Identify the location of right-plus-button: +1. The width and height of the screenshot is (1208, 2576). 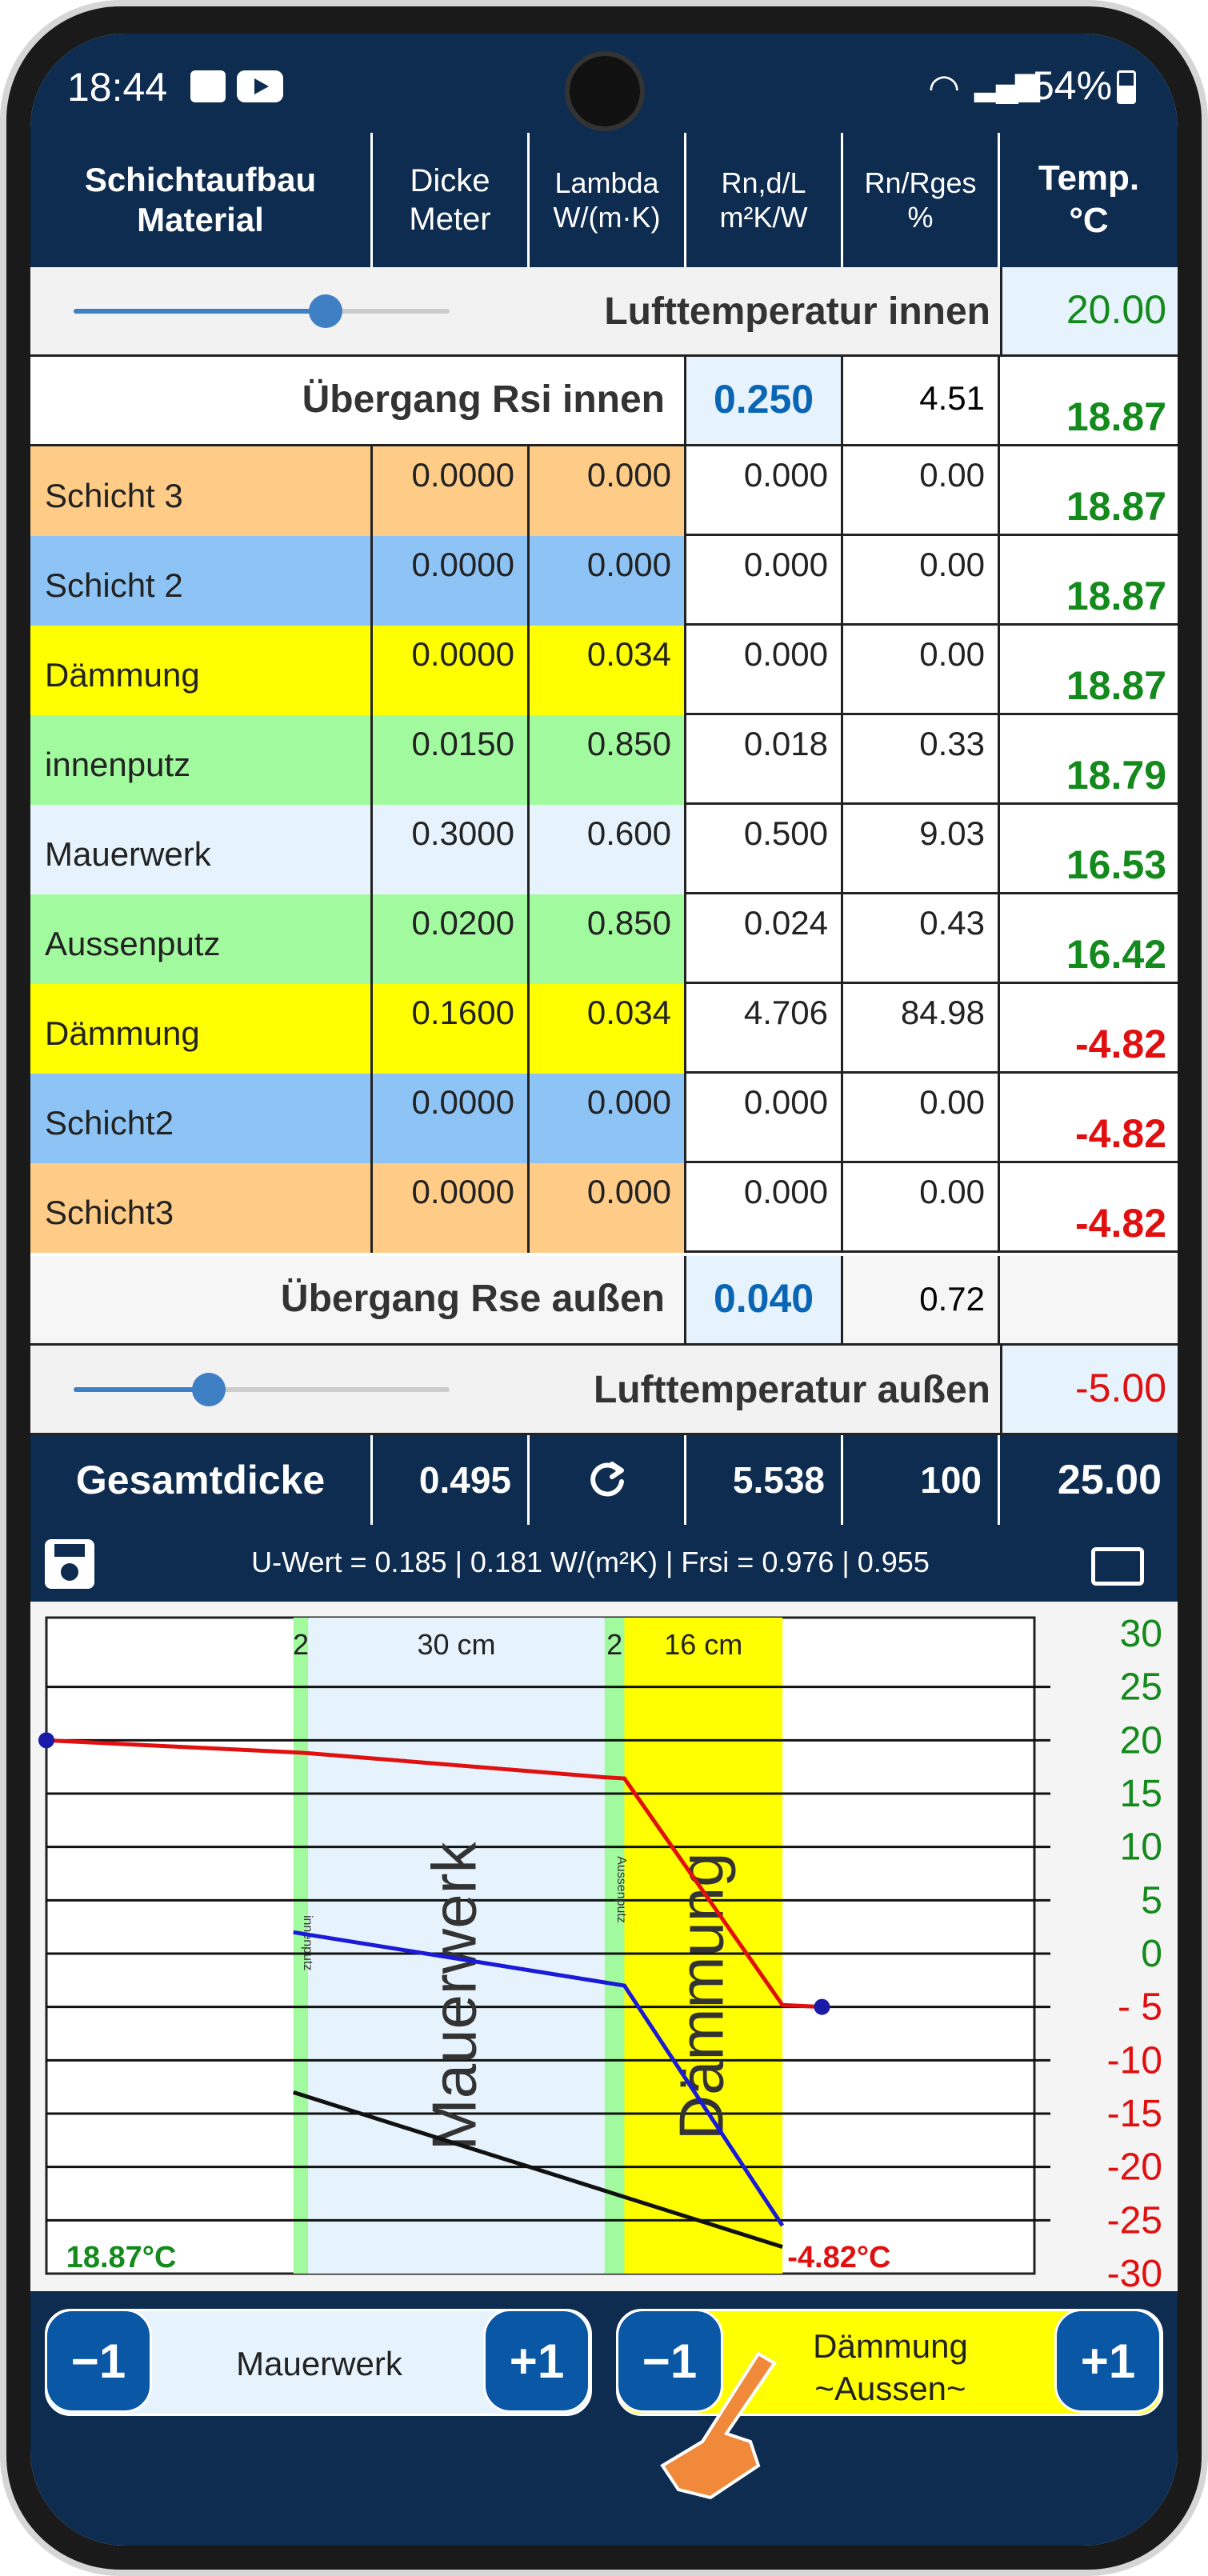
(1108, 2361).